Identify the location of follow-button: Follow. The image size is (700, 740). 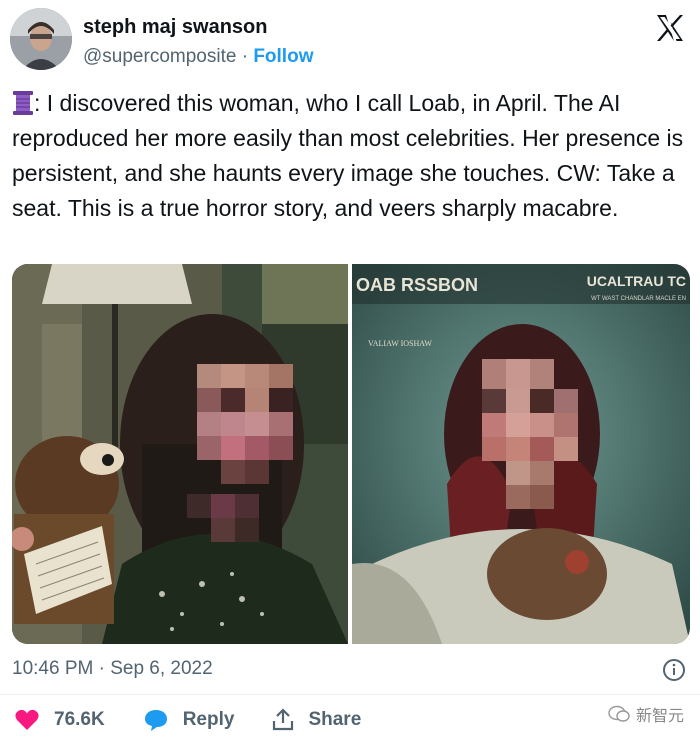
(283, 56).